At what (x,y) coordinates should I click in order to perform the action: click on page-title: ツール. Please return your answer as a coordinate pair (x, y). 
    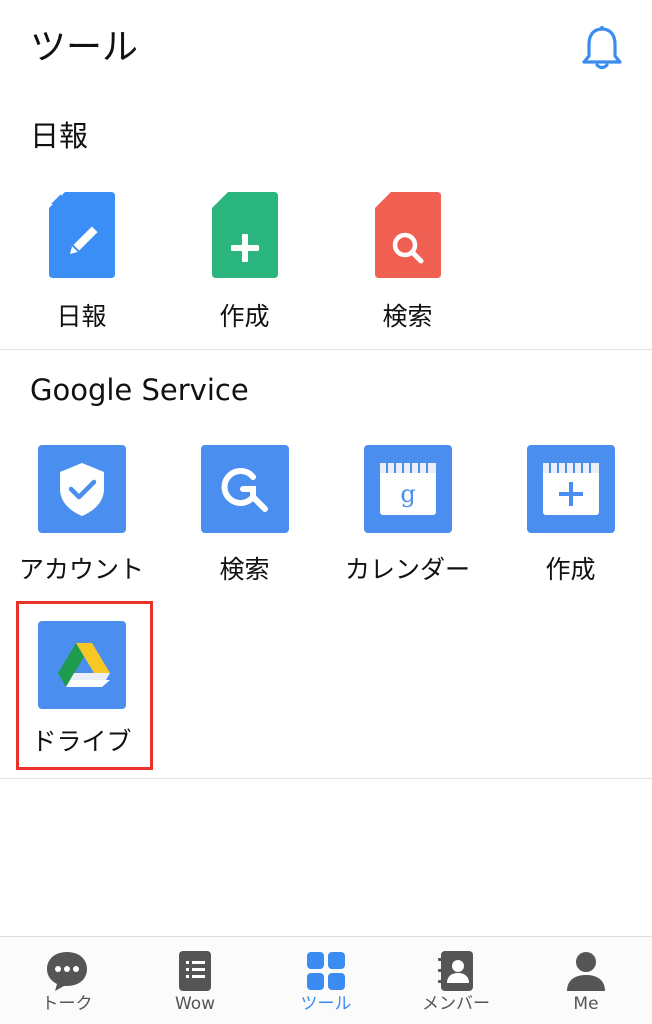
    Looking at the image, I should click on (84, 47).